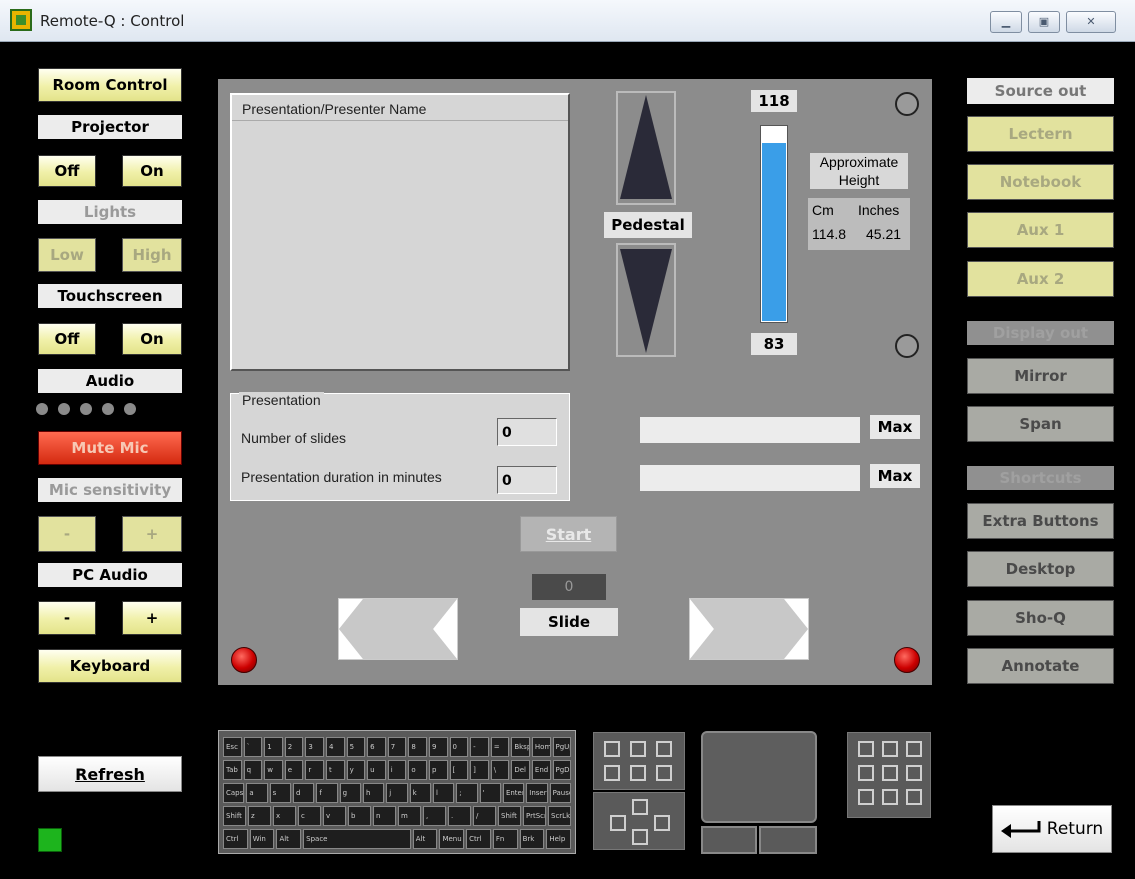  I want to click on keyboard-key: ', so click(490, 793).